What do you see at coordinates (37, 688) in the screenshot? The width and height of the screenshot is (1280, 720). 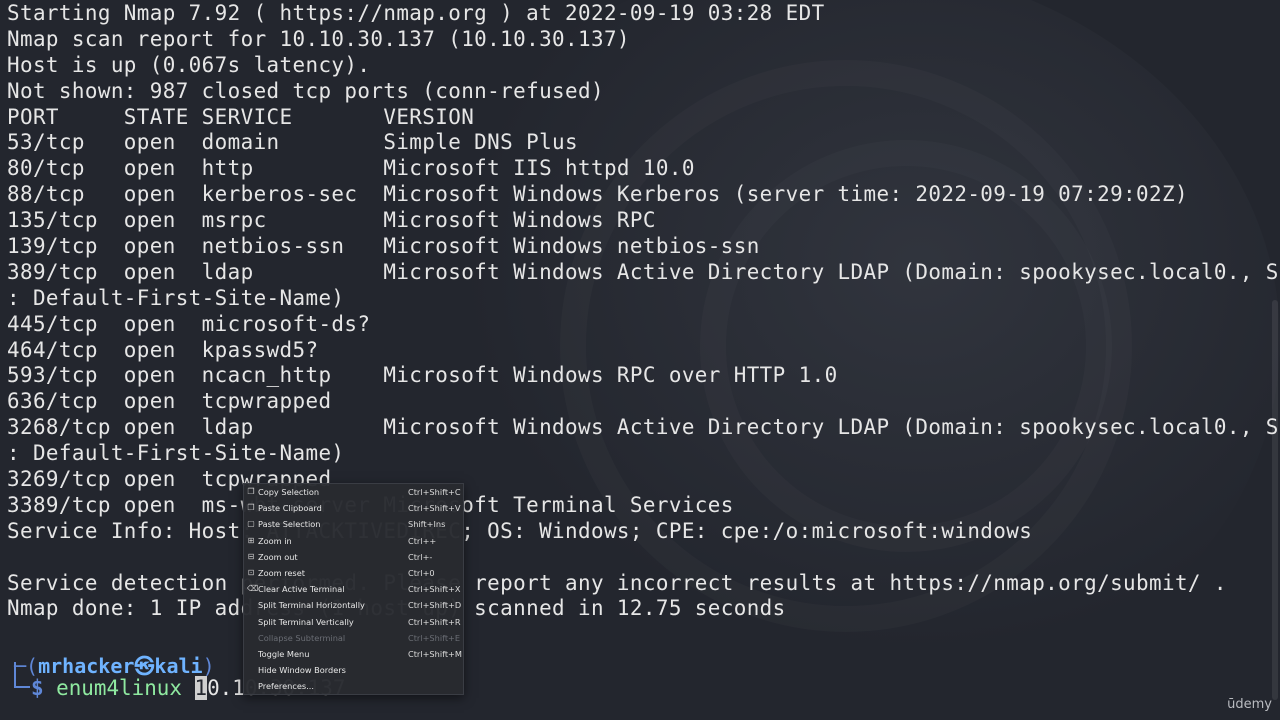 I see `prompt-dollar: $` at bounding box center [37, 688].